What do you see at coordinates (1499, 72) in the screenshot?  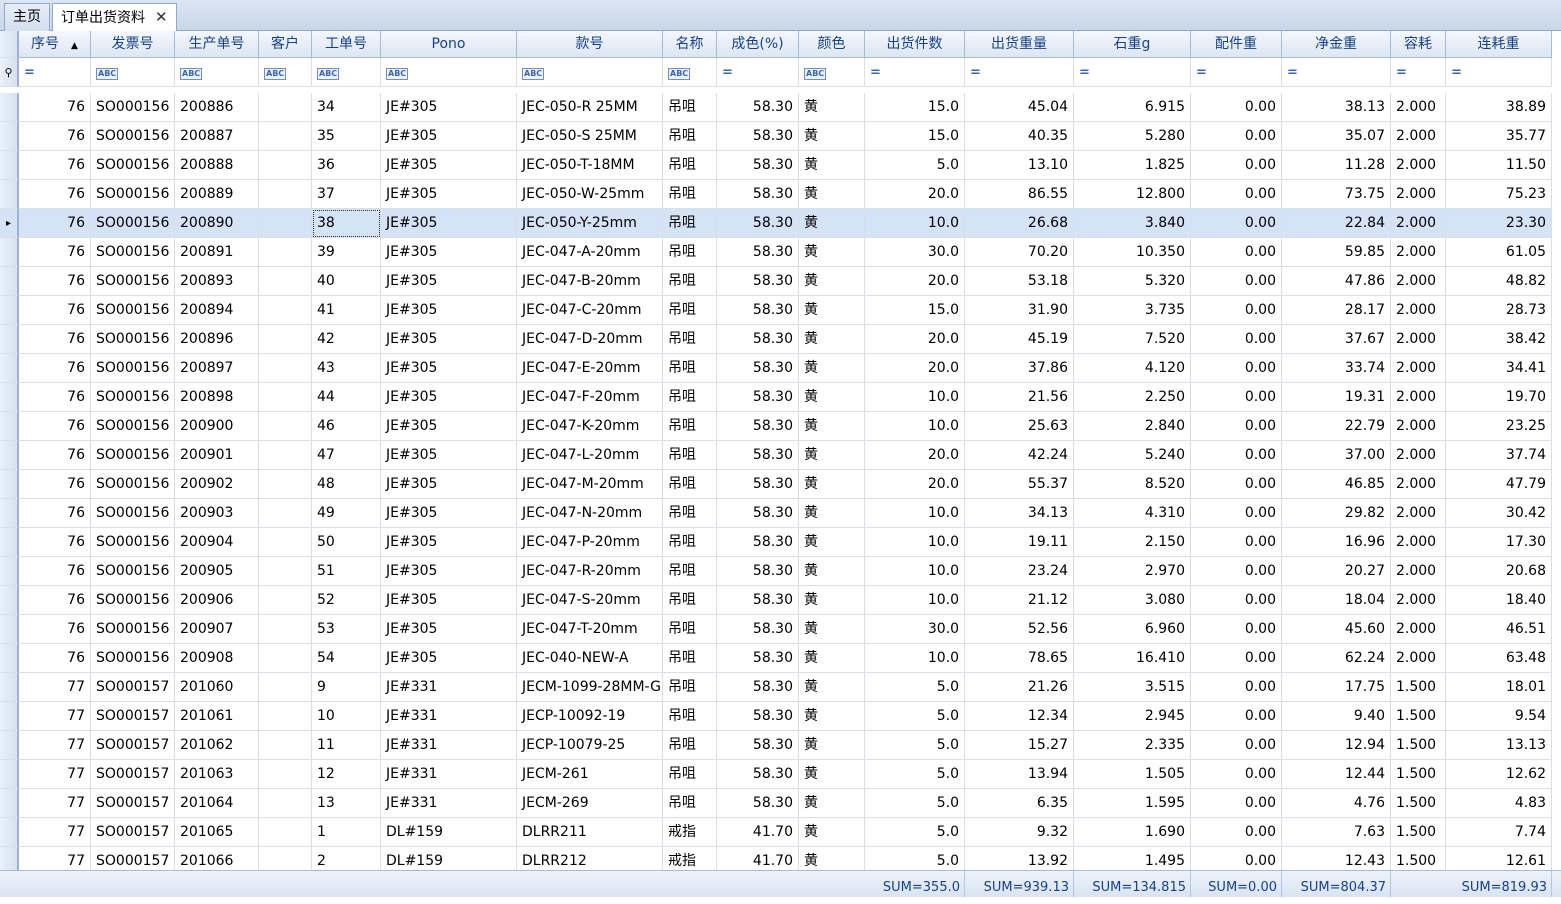 I see `filter-cell-loss-weight: =` at bounding box center [1499, 72].